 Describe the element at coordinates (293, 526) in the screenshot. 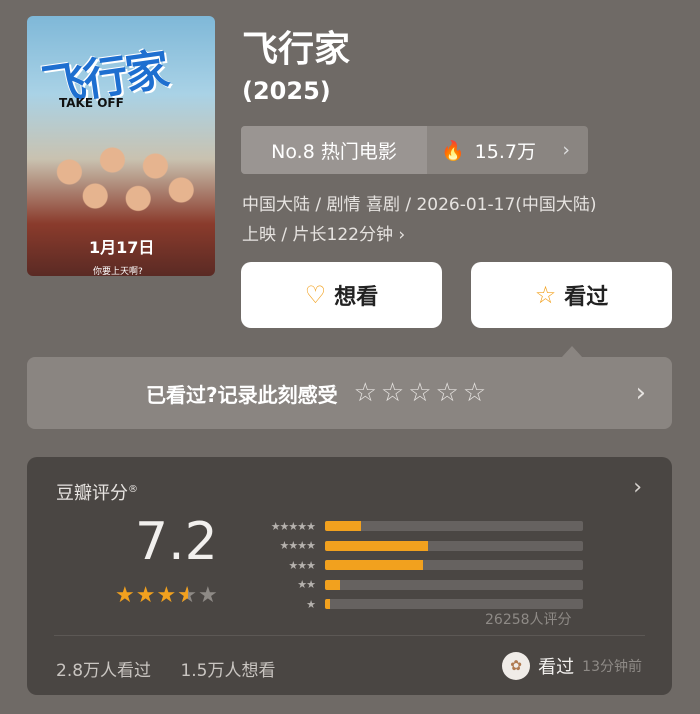

I see `distribution-stars-icon: ★★★★★` at that location.